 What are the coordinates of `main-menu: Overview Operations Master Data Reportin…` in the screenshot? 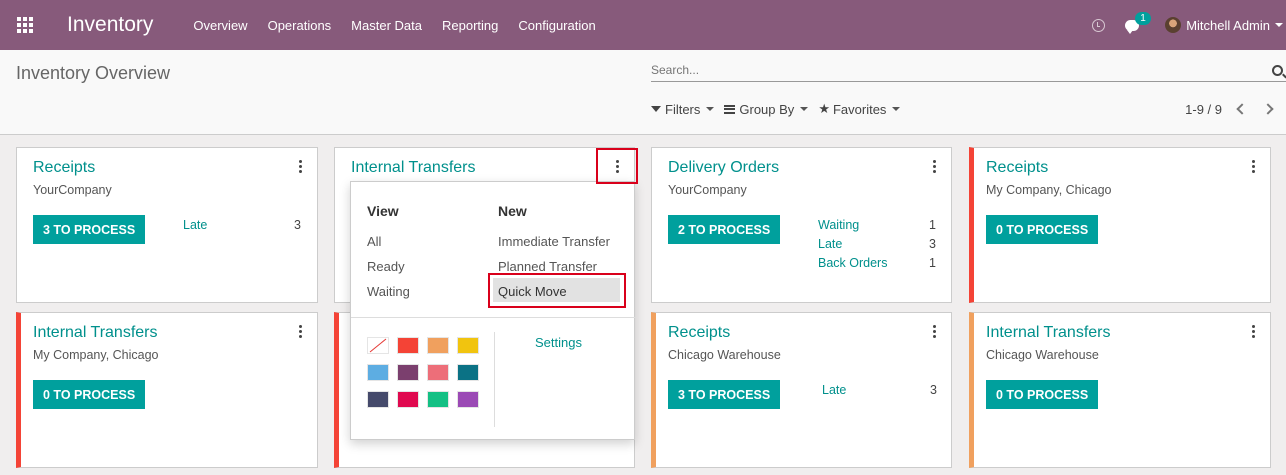 It's located at (394, 25).